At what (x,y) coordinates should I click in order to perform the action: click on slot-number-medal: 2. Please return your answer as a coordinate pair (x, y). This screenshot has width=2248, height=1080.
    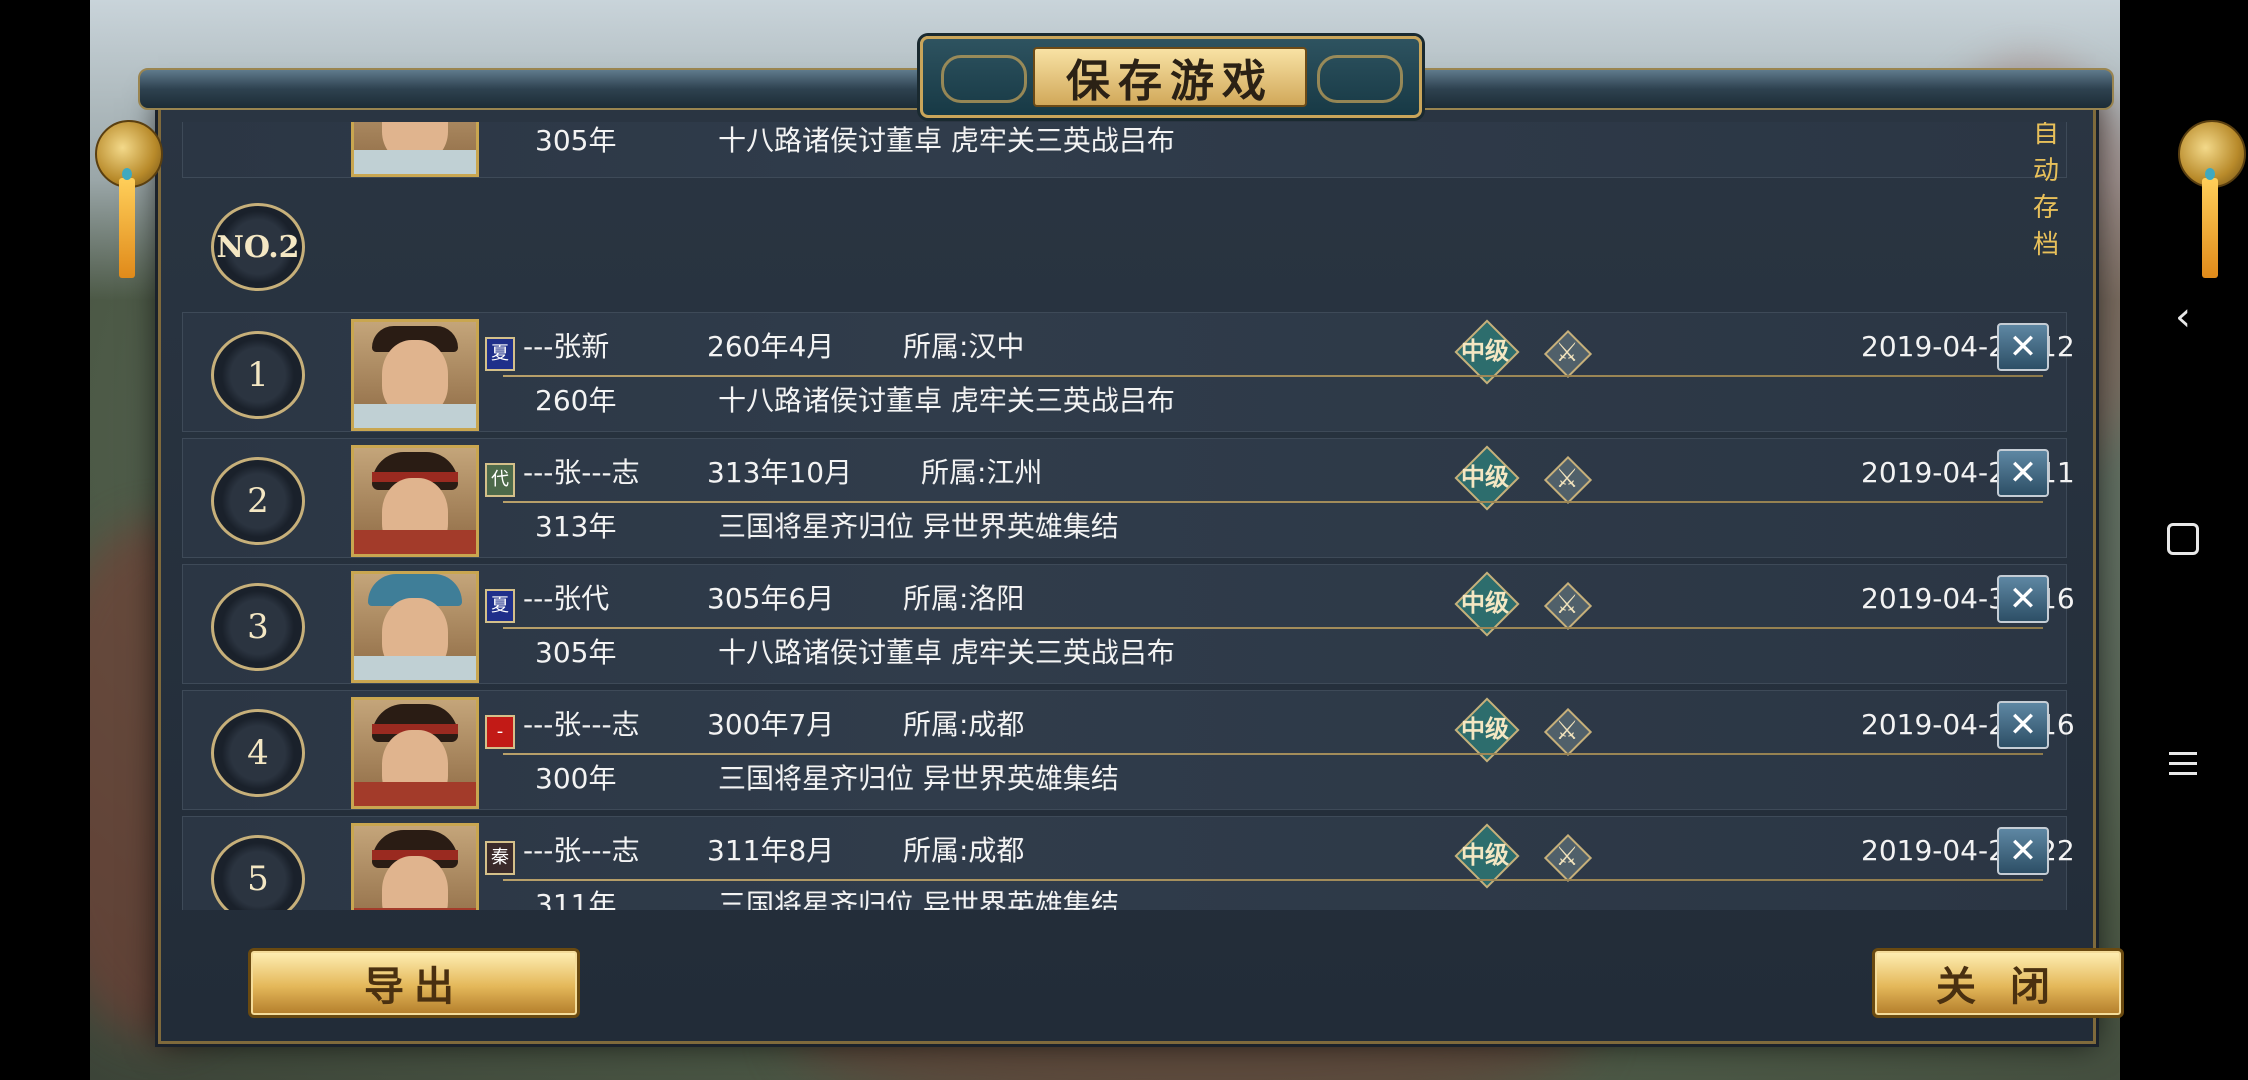
    Looking at the image, I should click on (258, 501).